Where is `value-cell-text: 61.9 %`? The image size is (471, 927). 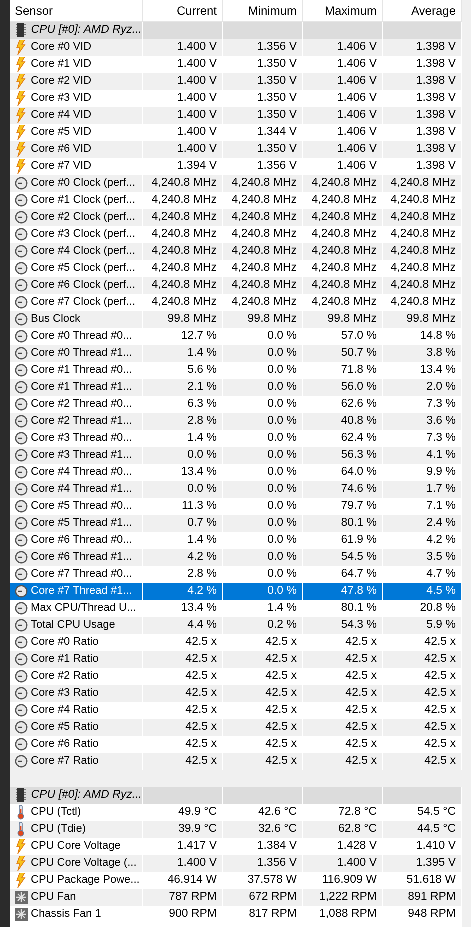
value-cell-text: 61.9 % is located at coordinates (359, 540).